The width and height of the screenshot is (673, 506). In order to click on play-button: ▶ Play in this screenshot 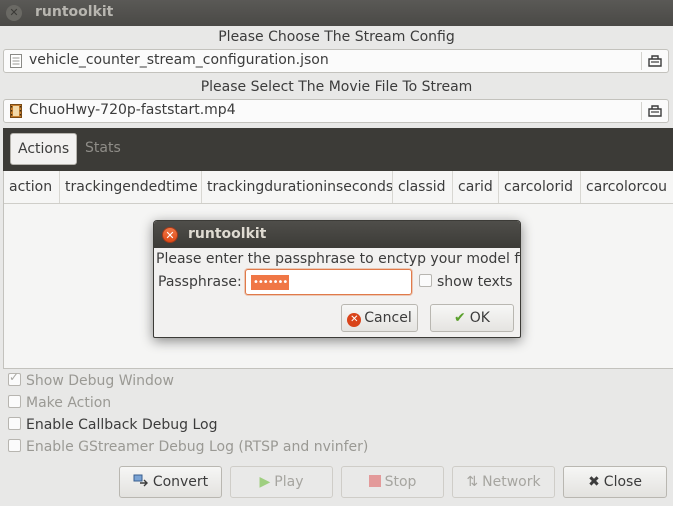, I will do `click(281, 482)`.